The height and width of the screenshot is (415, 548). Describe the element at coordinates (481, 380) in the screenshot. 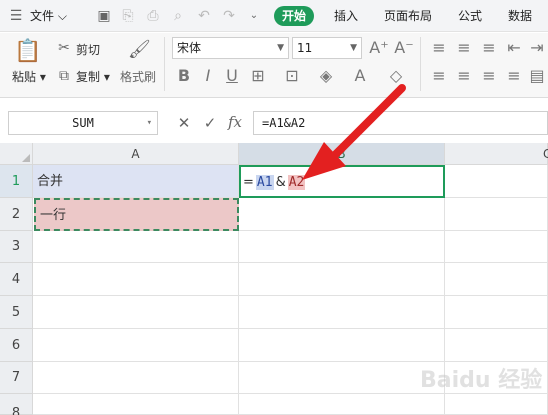

I see `watermark: Baidu 经验` at that location.